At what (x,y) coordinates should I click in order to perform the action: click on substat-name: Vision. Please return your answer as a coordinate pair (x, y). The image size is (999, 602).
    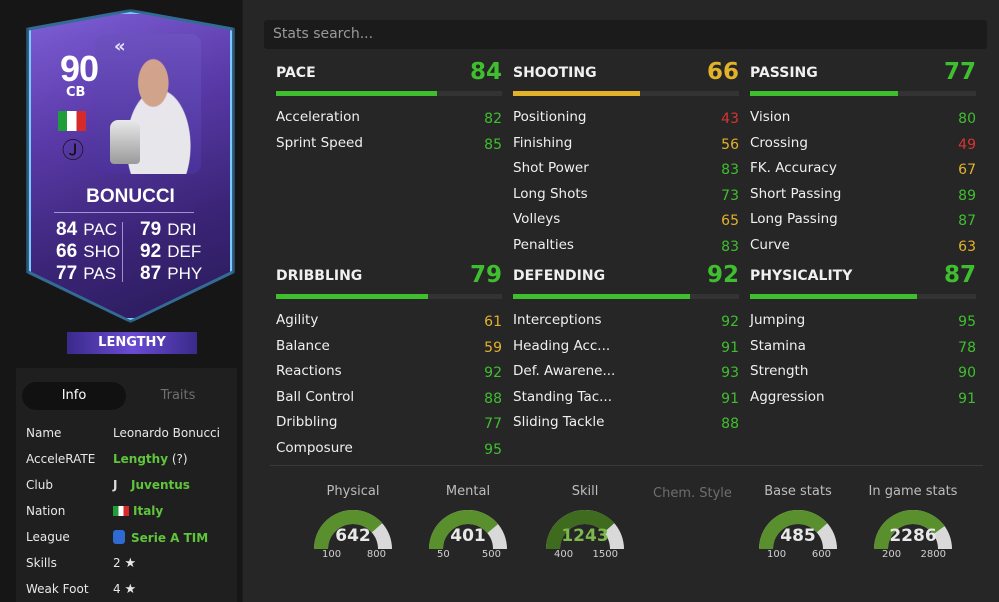
    Looking at the image, I should click on (770, 117).